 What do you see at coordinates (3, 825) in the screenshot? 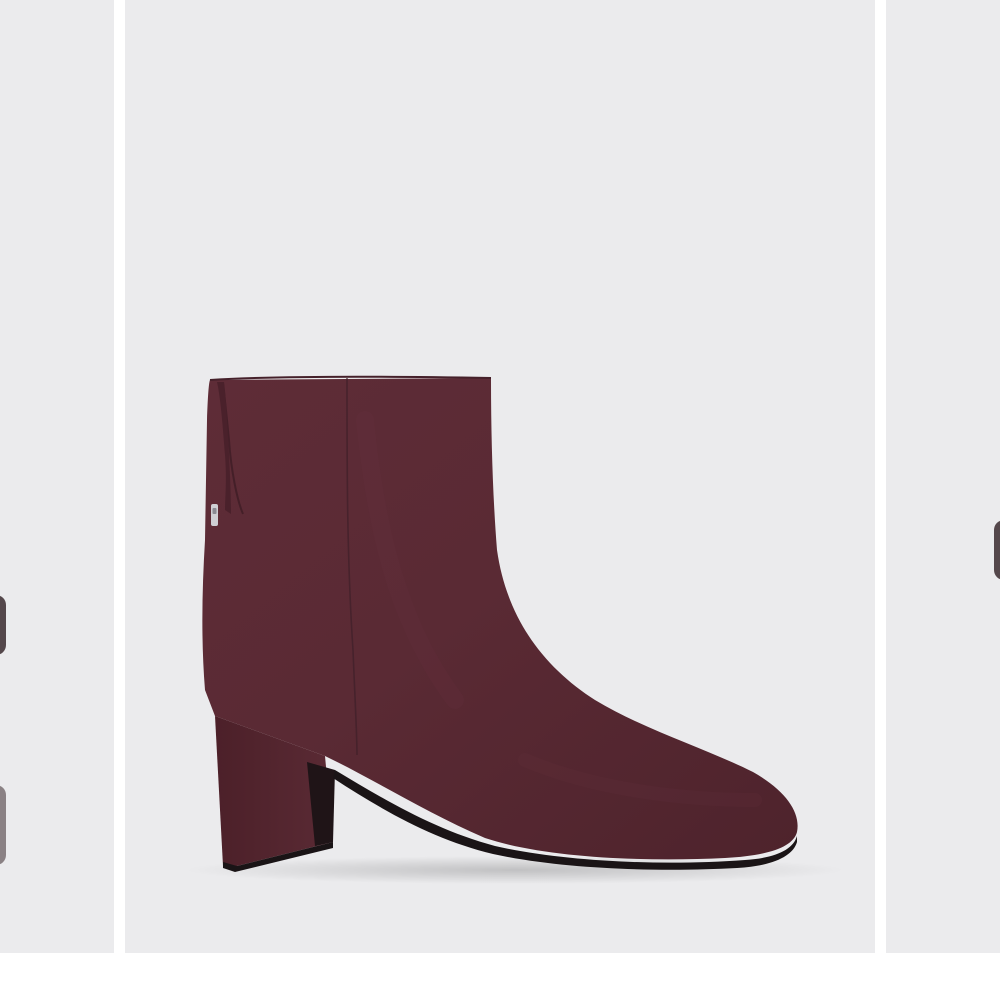
I see `previous-product-image-fragment-lower` at bounding box center [3, 825].